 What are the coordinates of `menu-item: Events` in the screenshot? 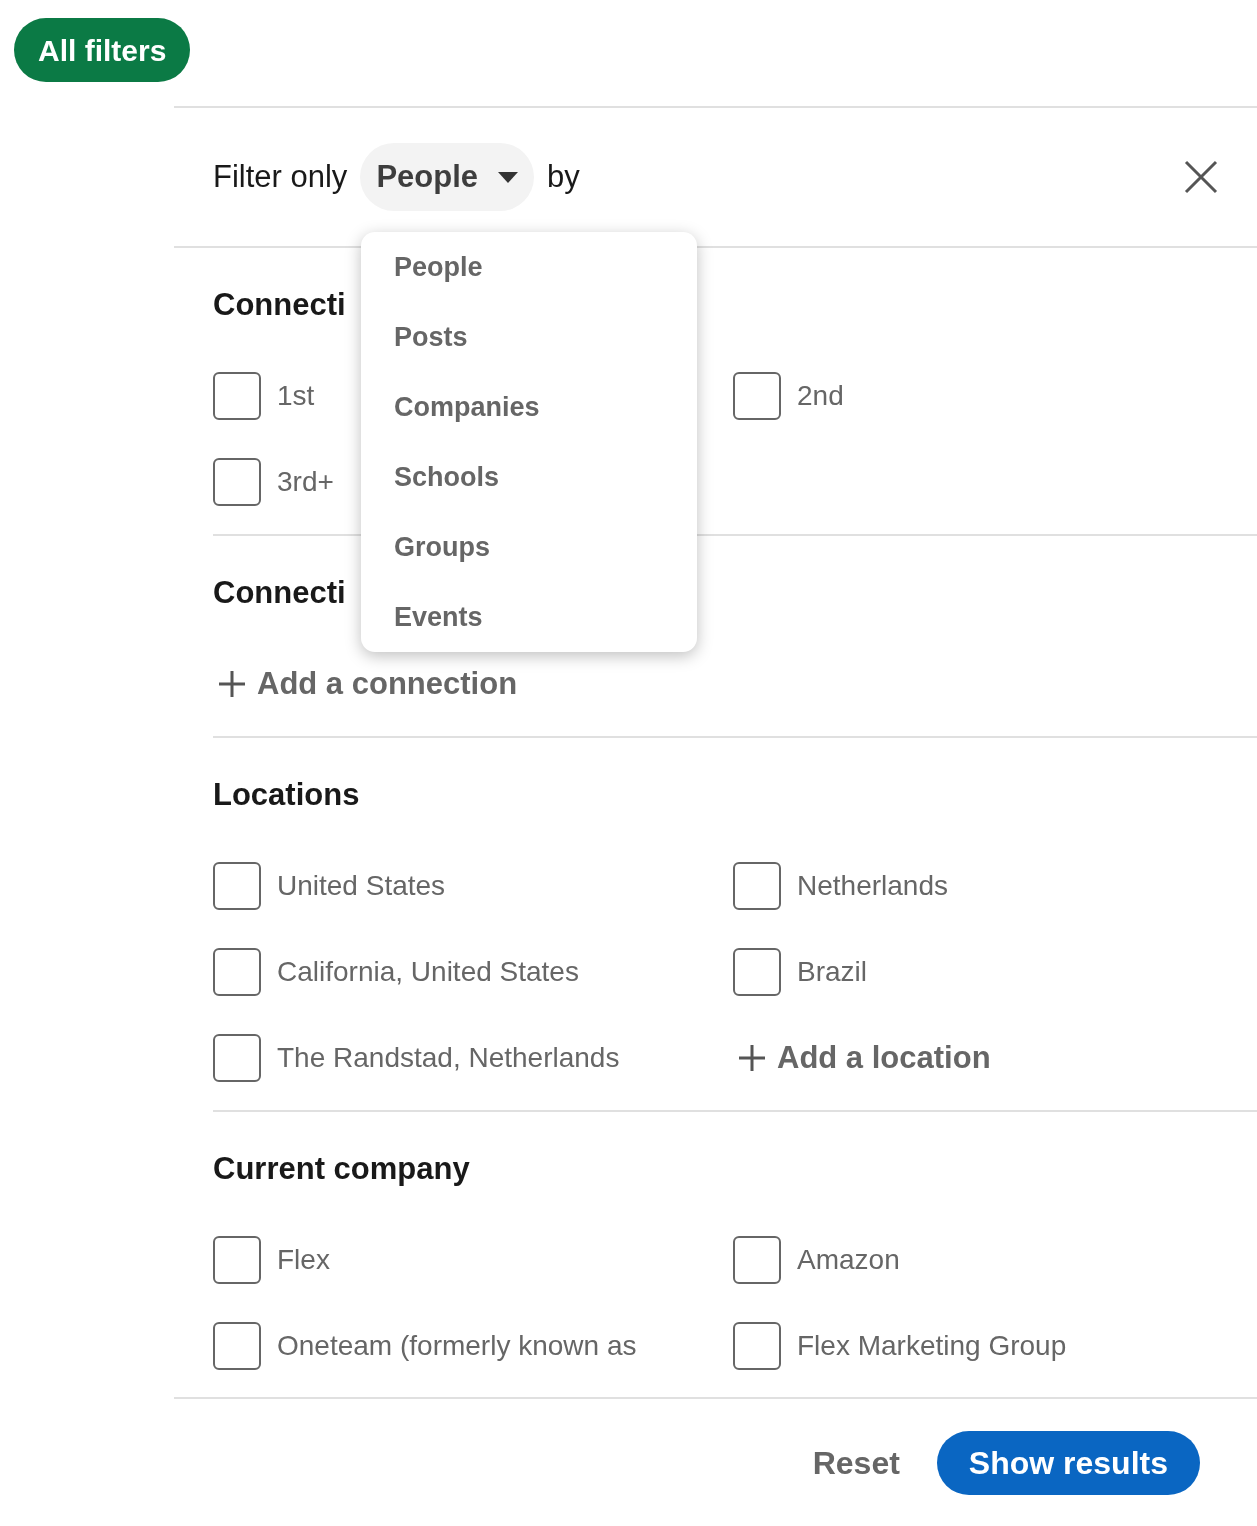 It's located at (529, 617).